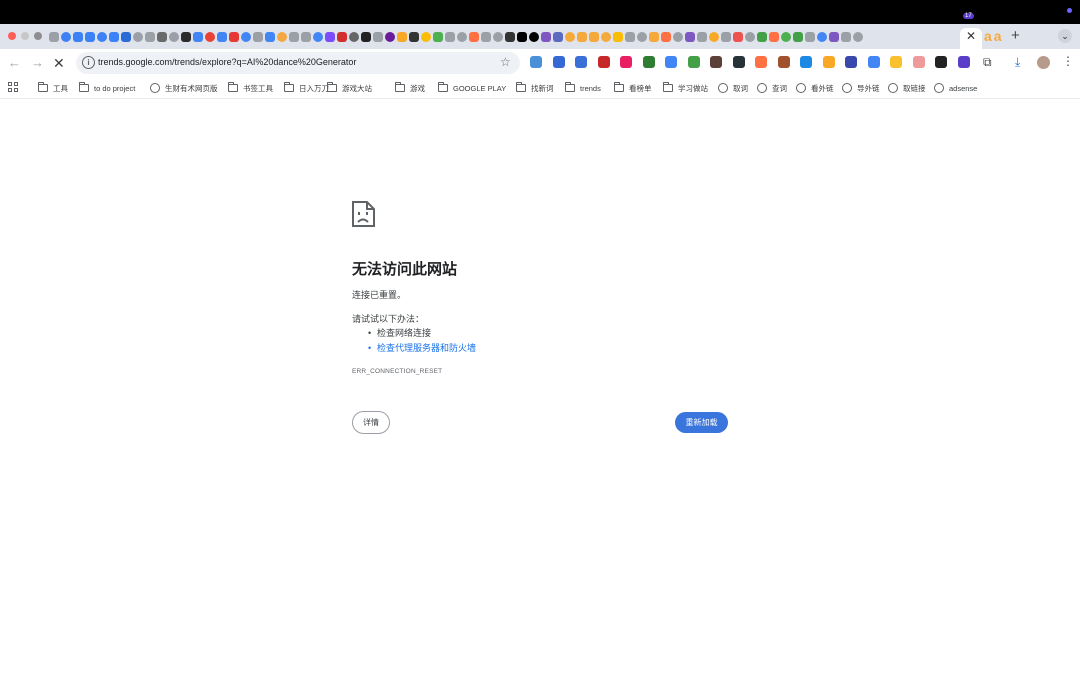 The image size is (1080, 698). I want to click on bookmark-item: 生财有术网页版, so click(184, 88).